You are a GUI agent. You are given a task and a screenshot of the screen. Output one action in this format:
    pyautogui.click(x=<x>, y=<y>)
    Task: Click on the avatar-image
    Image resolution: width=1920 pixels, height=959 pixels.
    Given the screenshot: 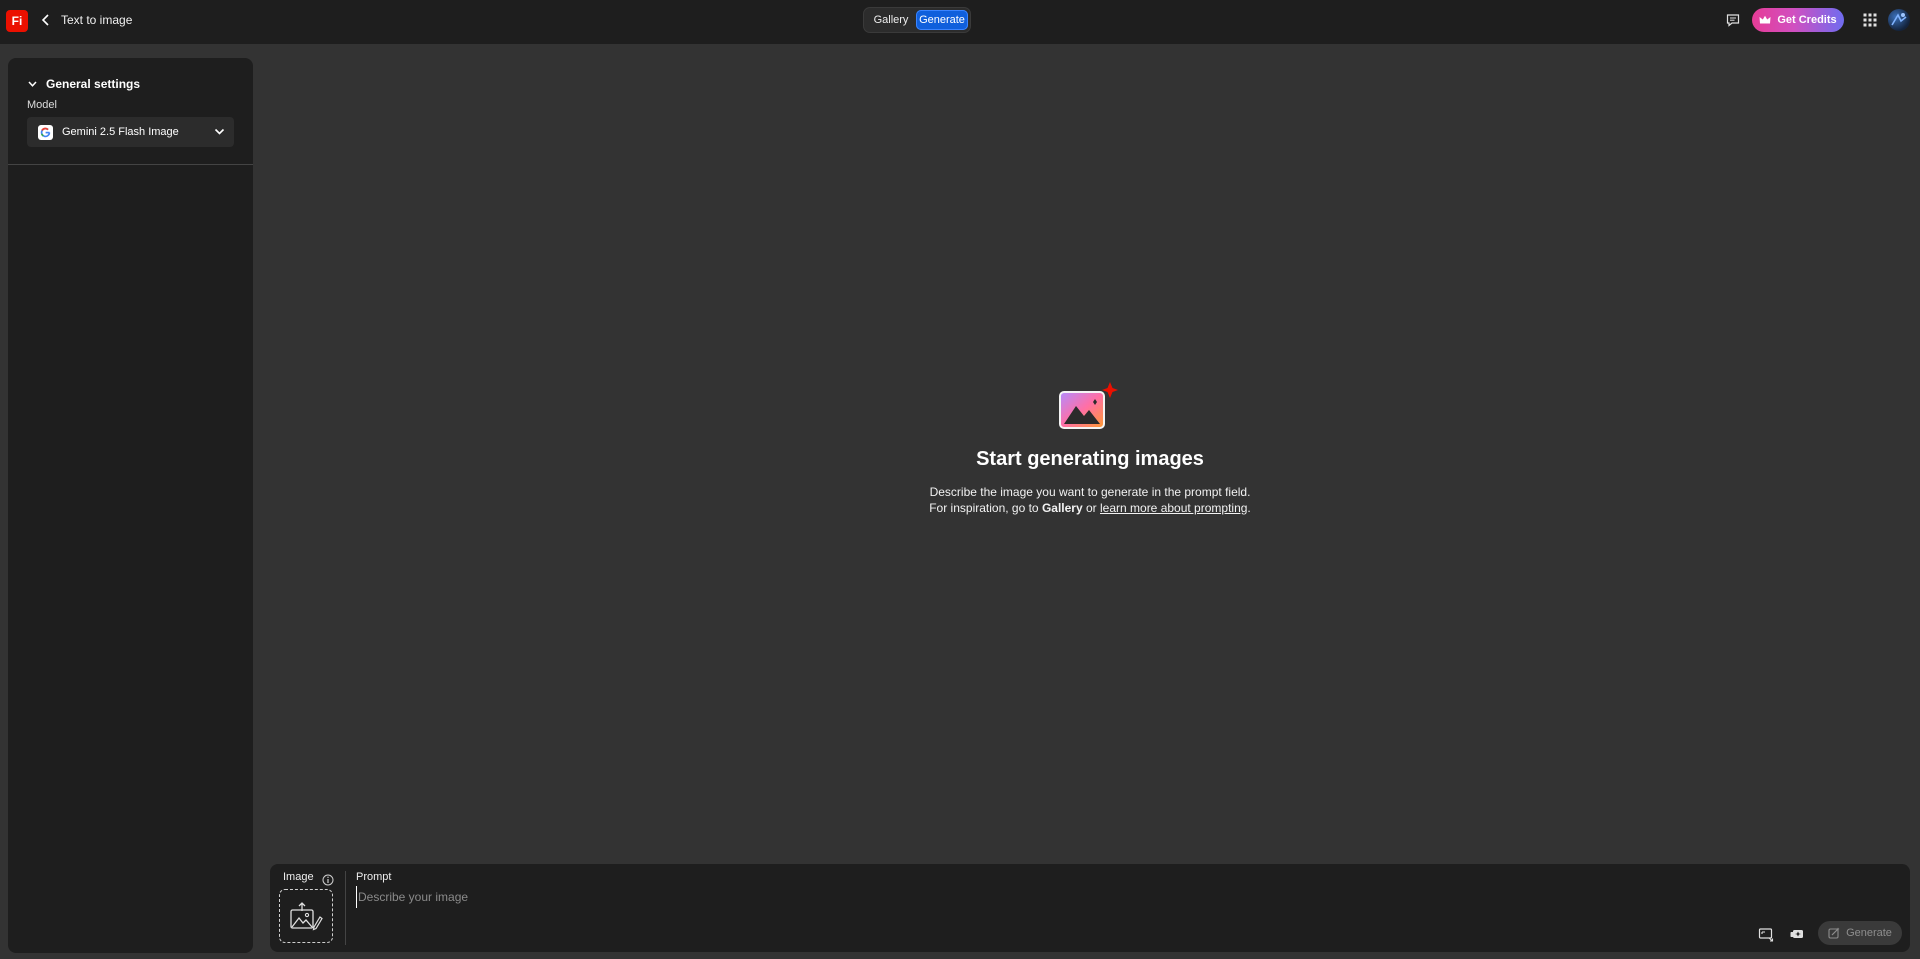 What is the action you would take?
    pyautogui.click(x=1899, y=19)
    